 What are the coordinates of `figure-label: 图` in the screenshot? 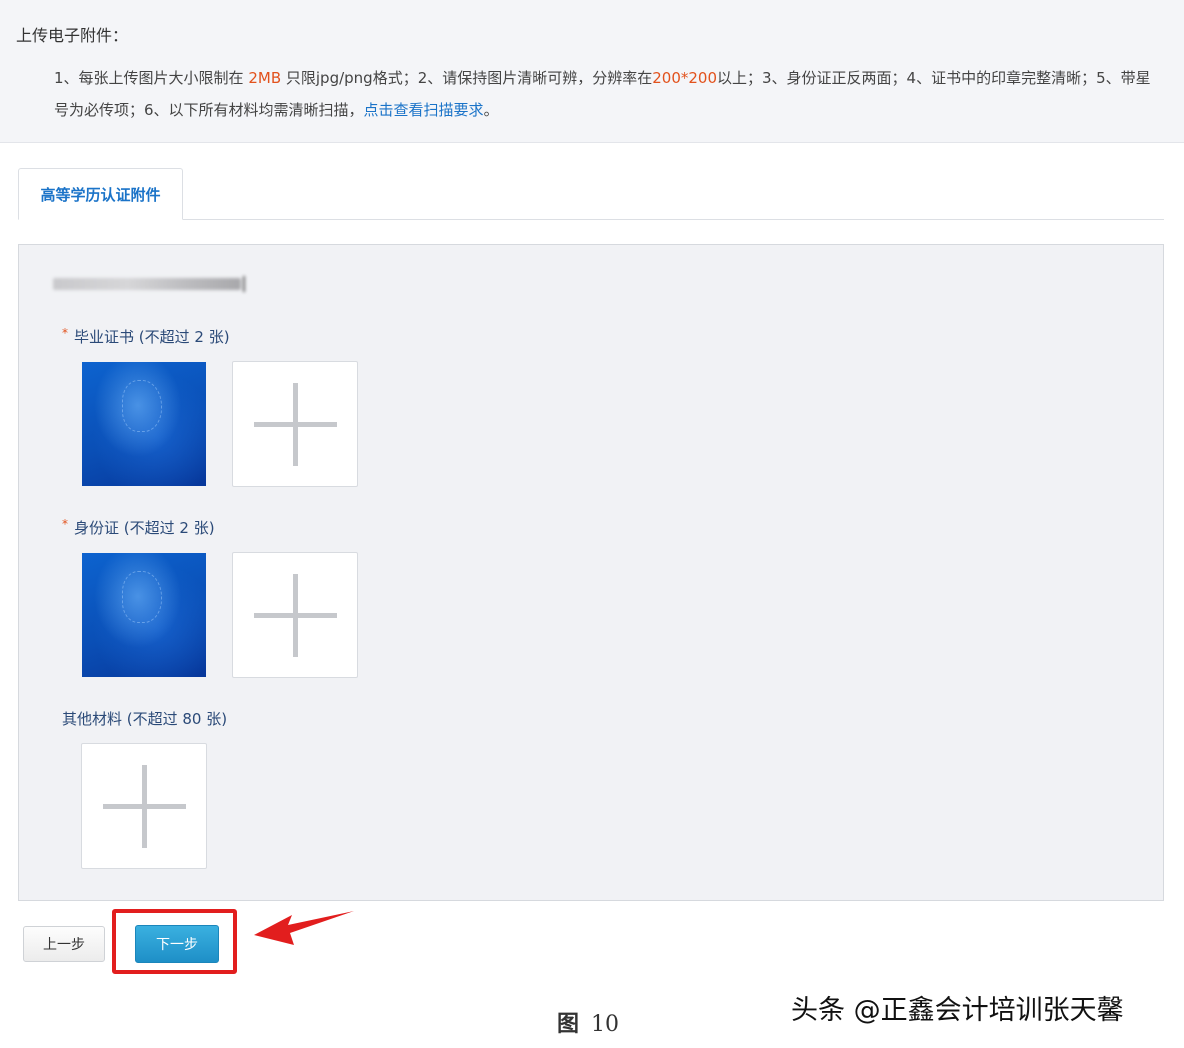 It's located at (568, 1024).